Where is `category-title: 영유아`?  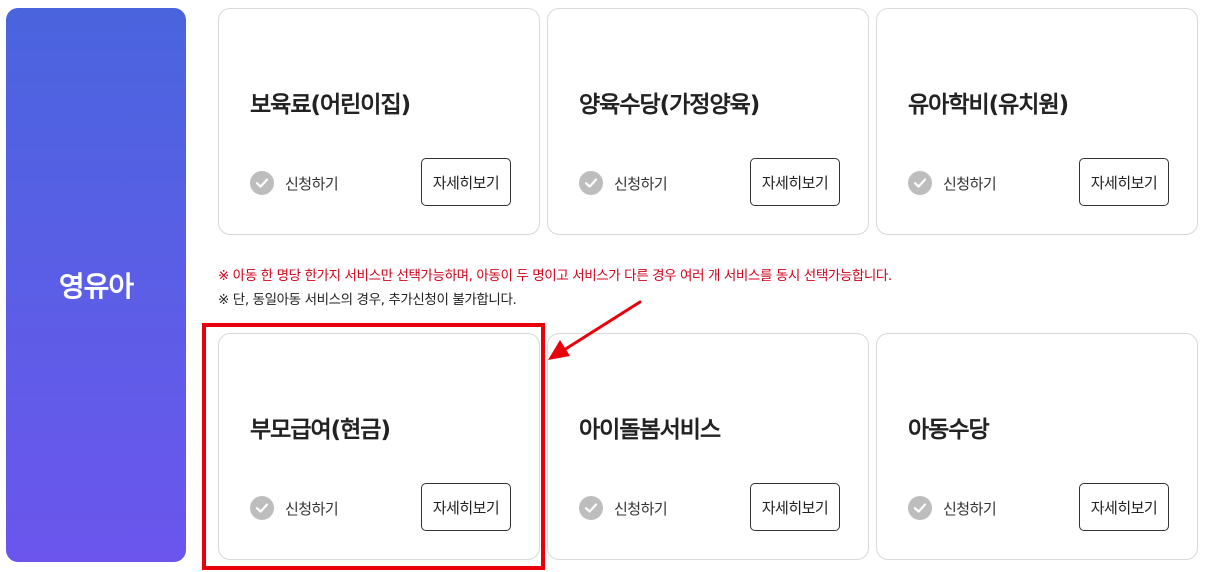
category-title: 영유아 is located at coordinates (96, 286).